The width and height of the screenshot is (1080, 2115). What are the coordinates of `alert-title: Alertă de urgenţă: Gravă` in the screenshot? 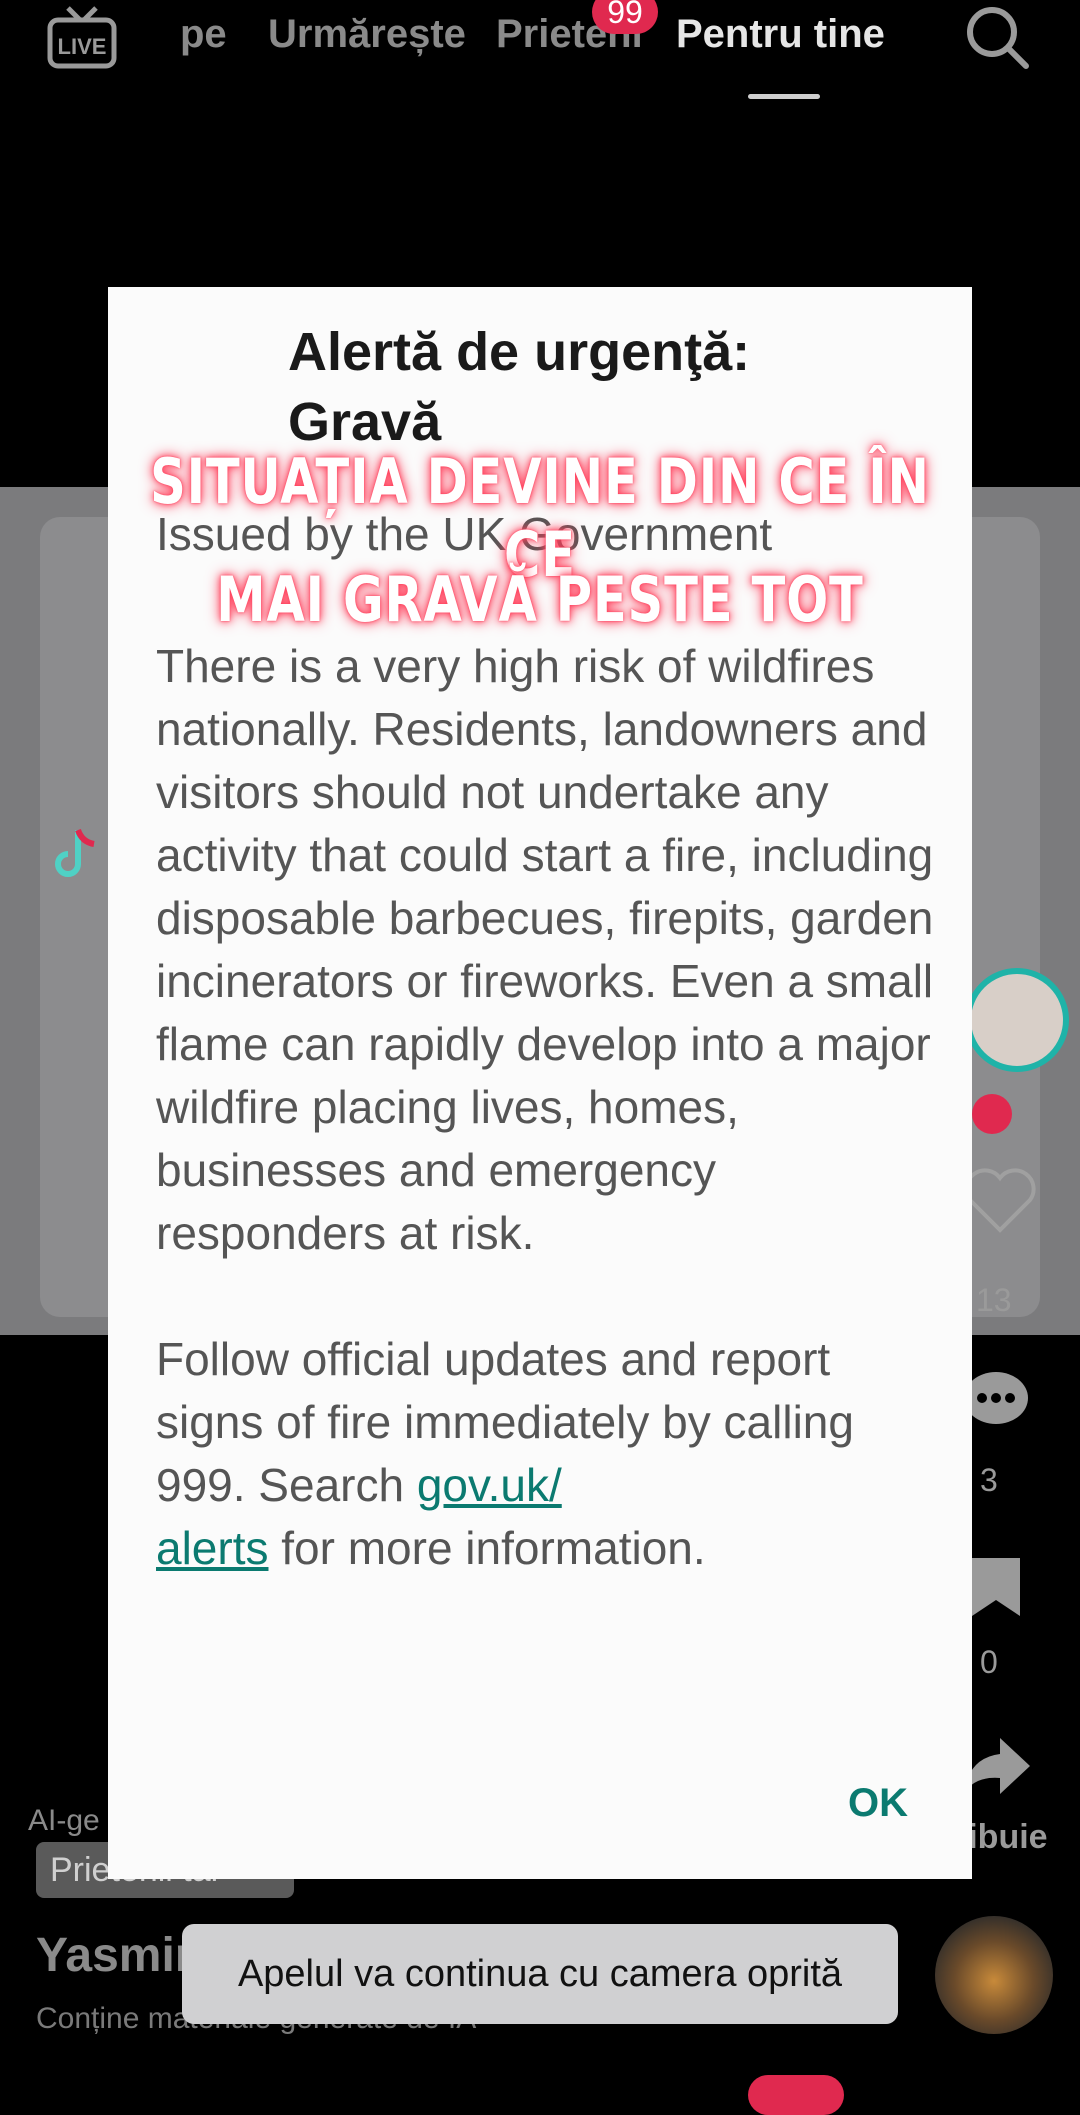 It's located at (519, 387).